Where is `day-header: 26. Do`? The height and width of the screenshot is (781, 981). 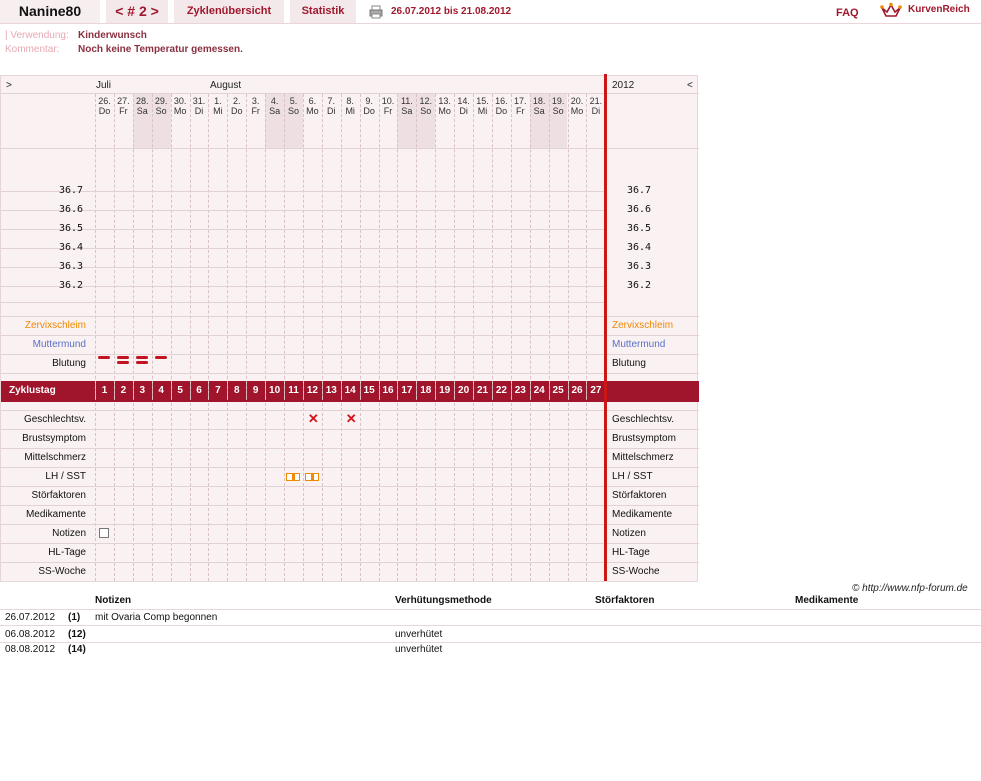
day-header: 26. Do is located at coordinates (104, 106).